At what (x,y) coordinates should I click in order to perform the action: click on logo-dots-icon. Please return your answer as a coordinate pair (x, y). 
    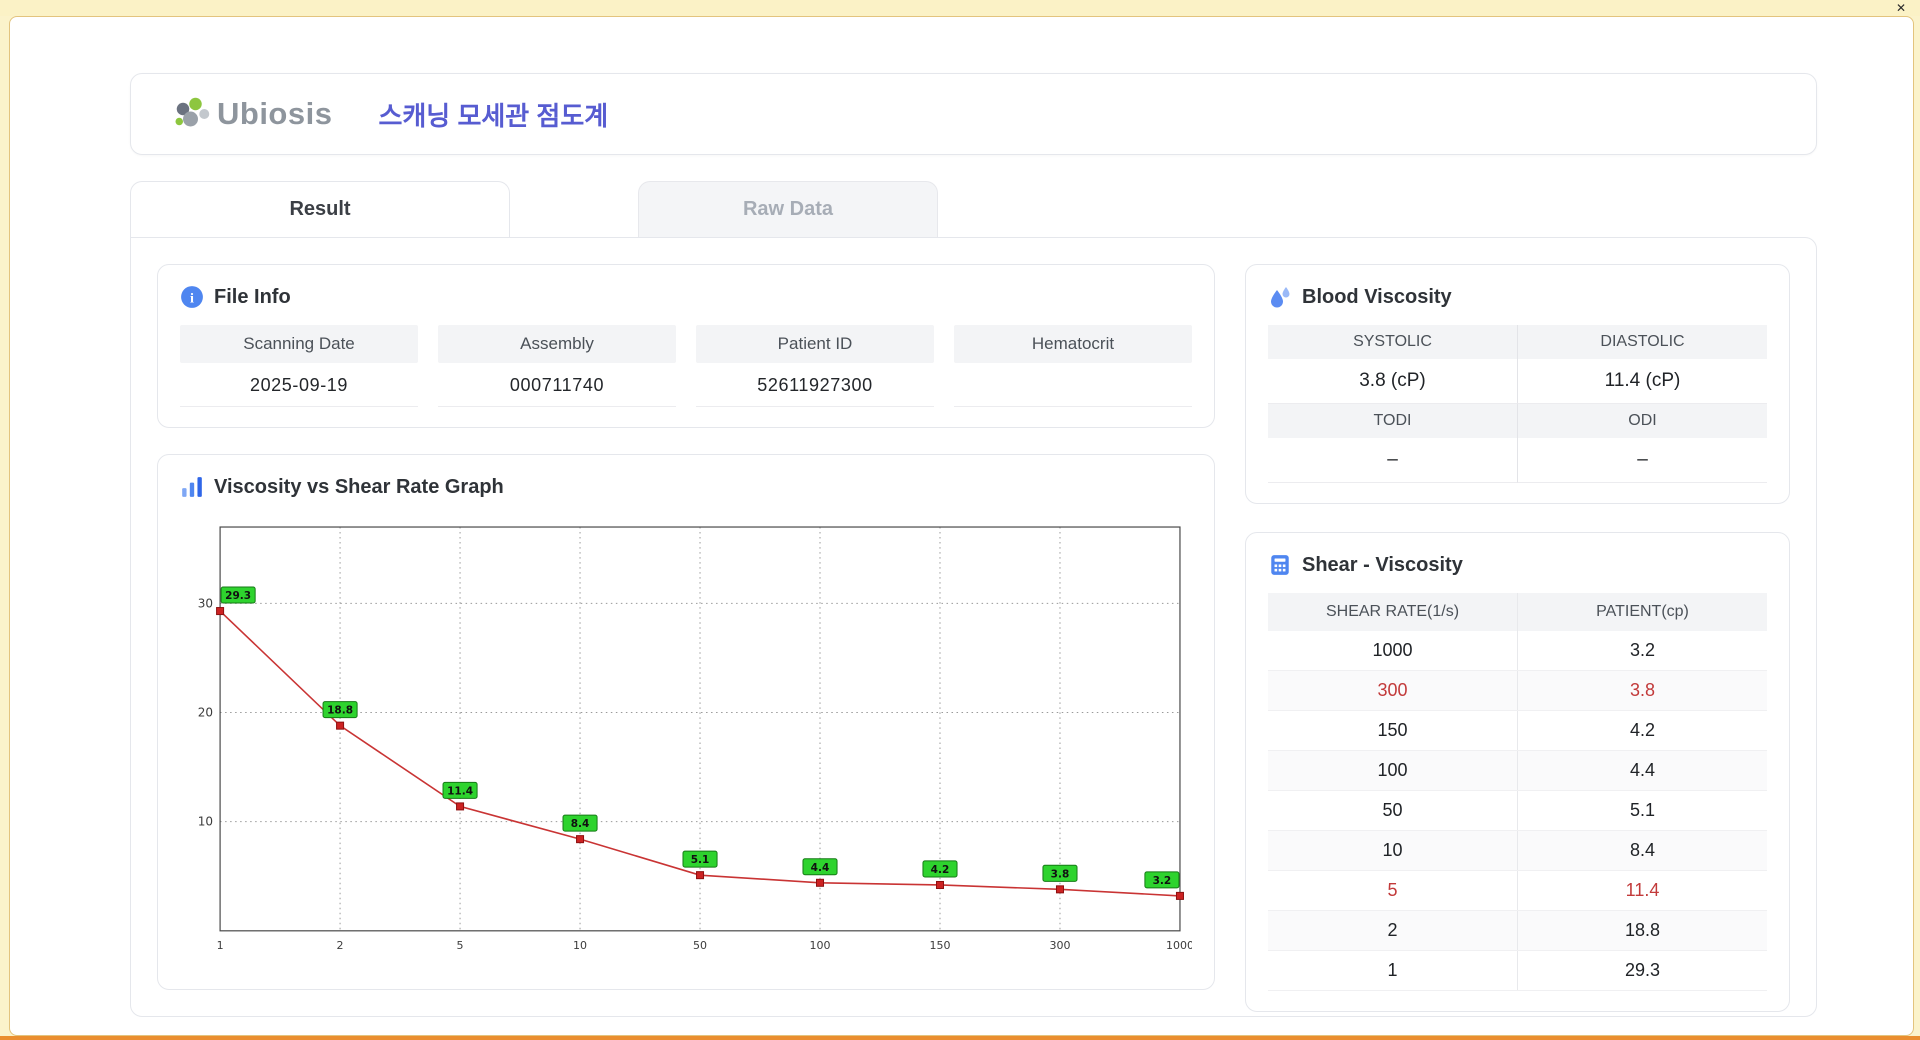
    Looking at the image, I should click on (192, 112).